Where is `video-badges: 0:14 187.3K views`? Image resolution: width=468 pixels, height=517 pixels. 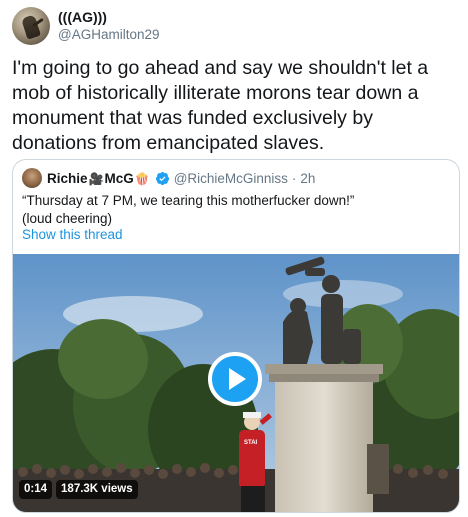 video-badges: 0:14 187.3K views is located at coordinates (80, 489).